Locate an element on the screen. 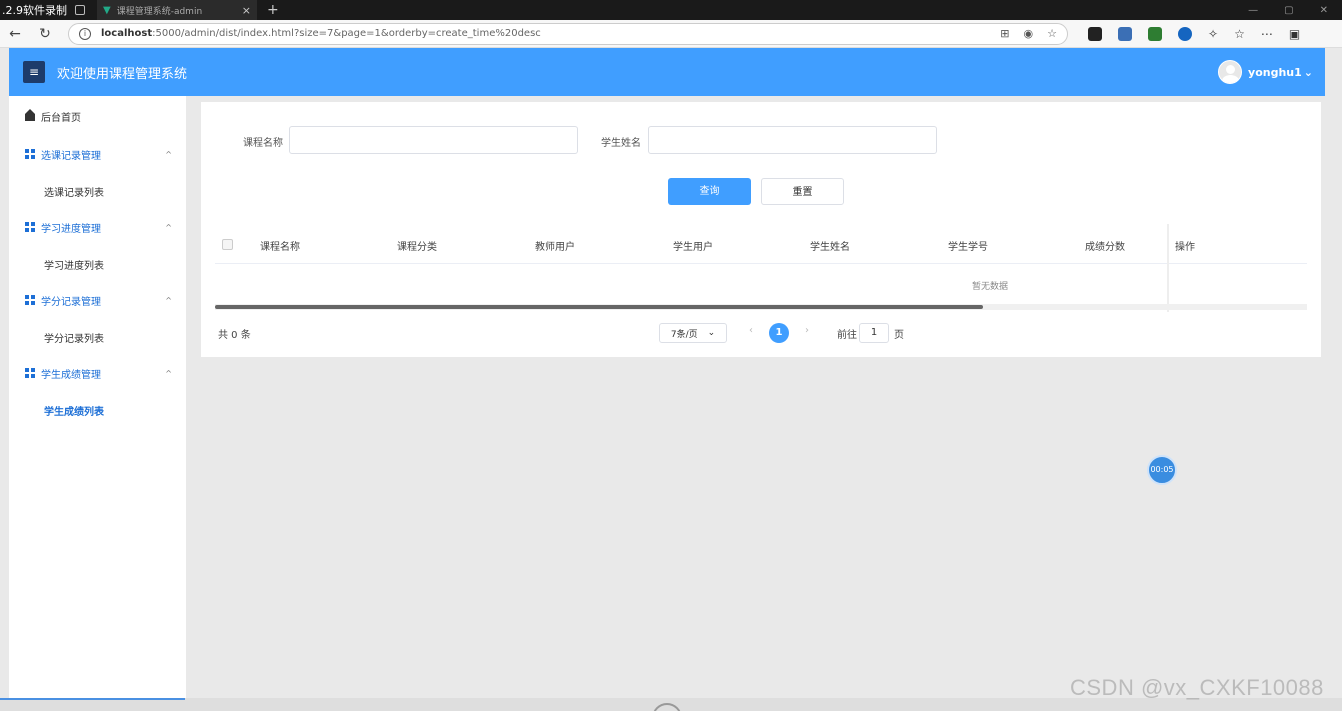 The image size is (1342, 711). app-grid-icon: ⊞ is located at coordinates (1004, 33).